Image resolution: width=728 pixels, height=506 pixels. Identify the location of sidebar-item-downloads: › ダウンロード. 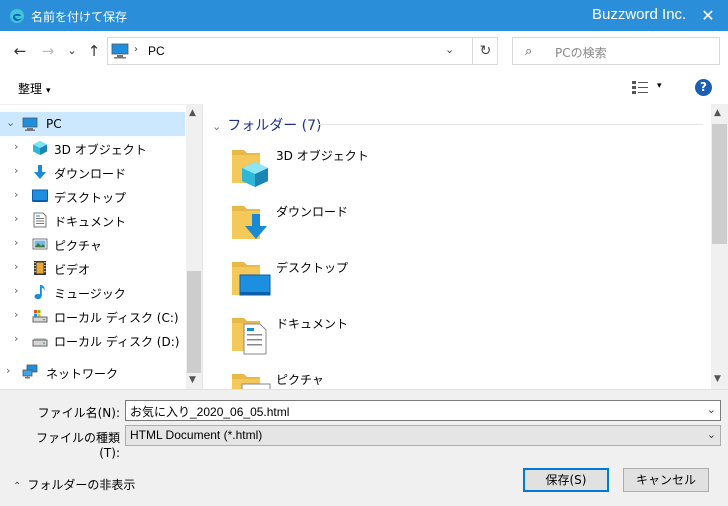
(92, 172).